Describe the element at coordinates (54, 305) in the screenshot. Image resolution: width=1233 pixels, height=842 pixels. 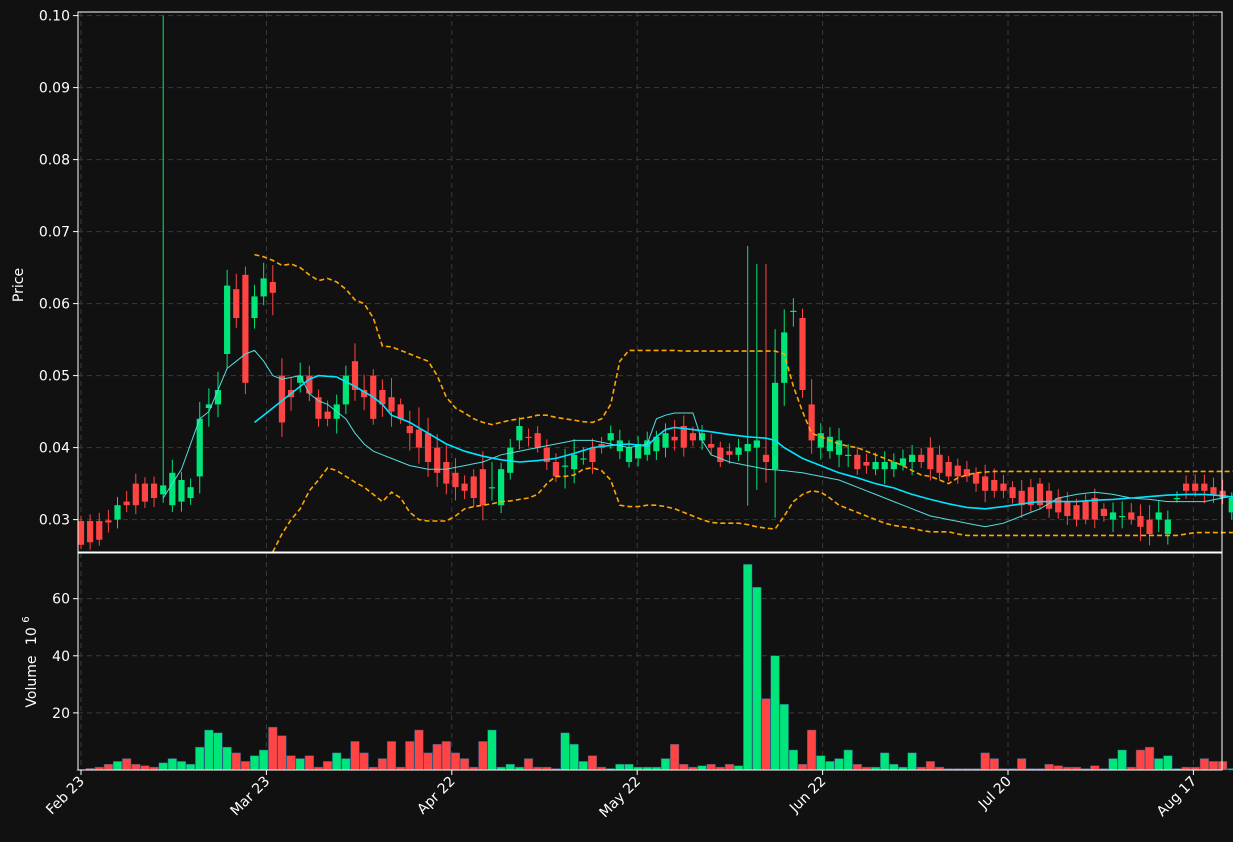
I see `price-tick-label: 0.06` at that location.